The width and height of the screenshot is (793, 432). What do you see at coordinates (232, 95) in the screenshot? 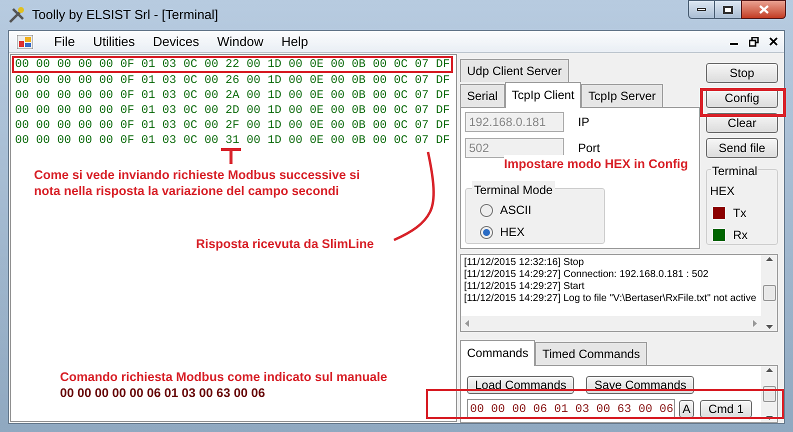
I see `hex-line: 00 00 00 00 00 0F 01 03 0C 00 2A 00 1D 00 0E 00 0B 00 0C 07 DF` at bounding box center [232, 95].